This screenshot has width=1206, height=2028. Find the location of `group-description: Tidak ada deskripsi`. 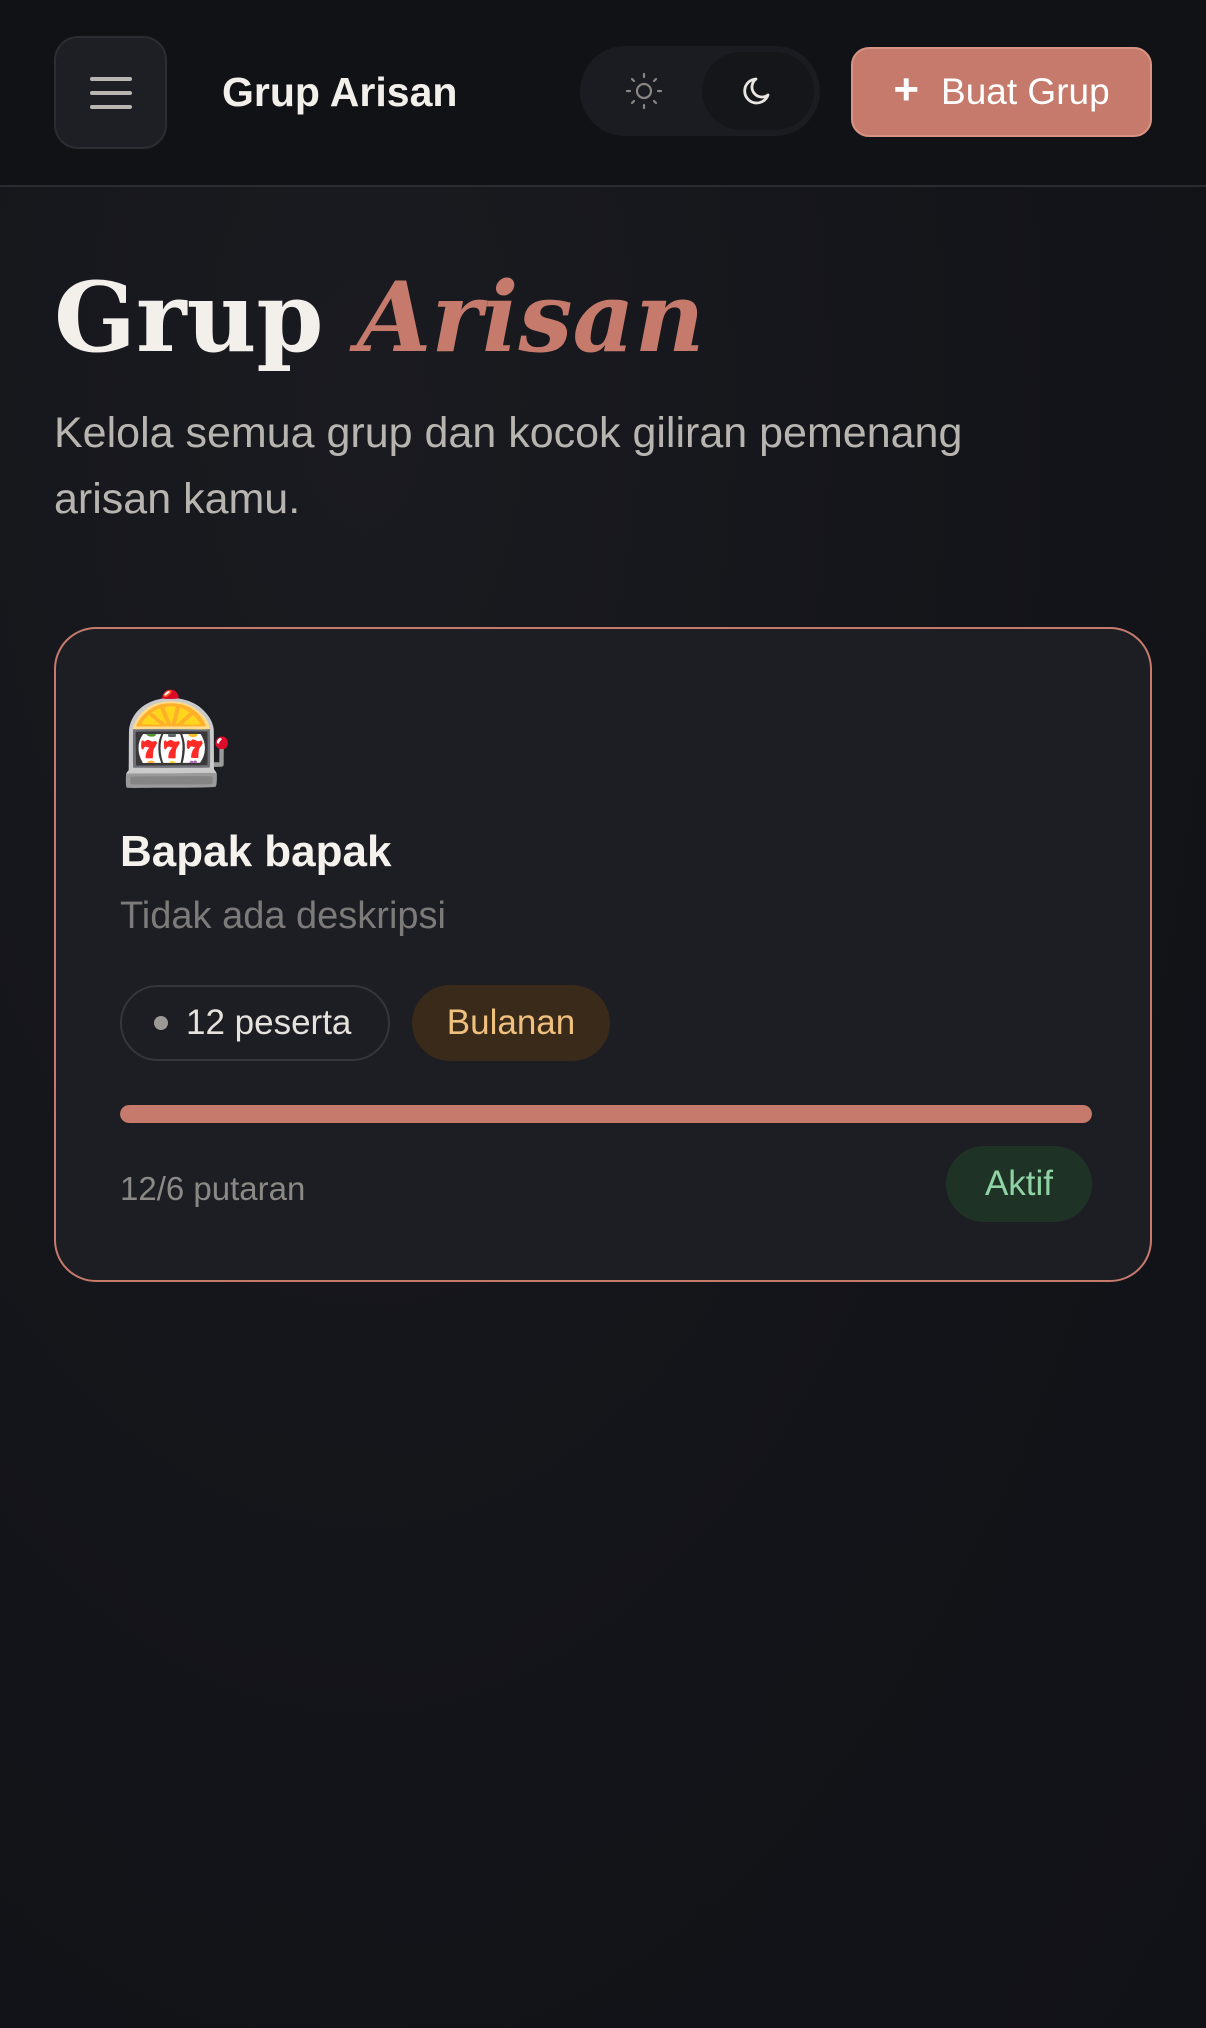

group-description: Tidak ada deskripsi is located at coordinates (283, 916).